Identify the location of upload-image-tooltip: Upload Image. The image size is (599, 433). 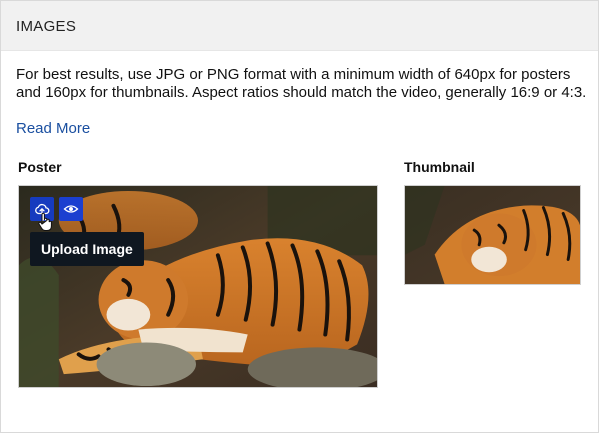
(87, 249).